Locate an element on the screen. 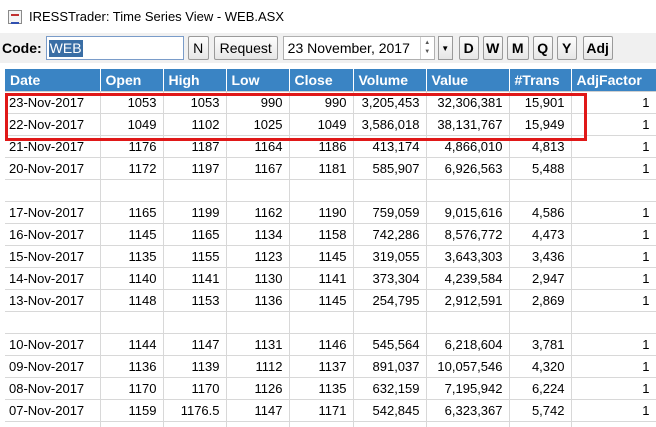 The height and width of the screenshot is (427, 656). table-cell: 17-Nov-2017 is located at coordinates (53, 212).